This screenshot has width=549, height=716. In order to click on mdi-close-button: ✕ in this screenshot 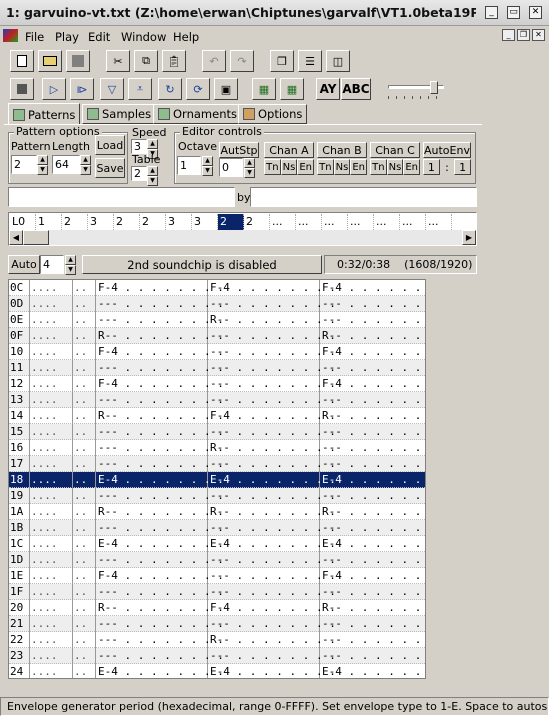, I will do `click(538, 35)`.